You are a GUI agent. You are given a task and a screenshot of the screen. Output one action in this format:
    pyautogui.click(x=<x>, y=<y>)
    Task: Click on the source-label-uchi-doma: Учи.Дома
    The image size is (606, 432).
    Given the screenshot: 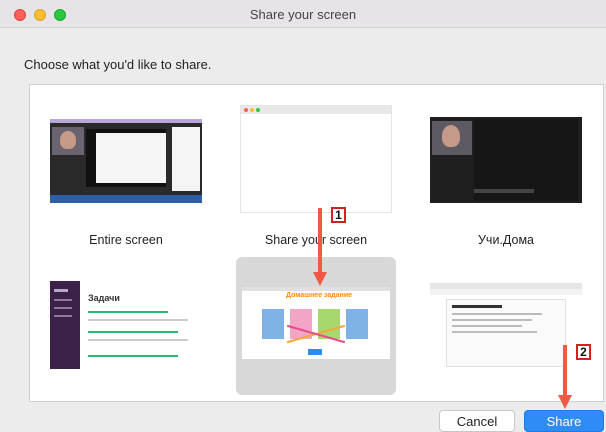 What is the action you would take?
    pyautogui.click(x=505, y=240)
    